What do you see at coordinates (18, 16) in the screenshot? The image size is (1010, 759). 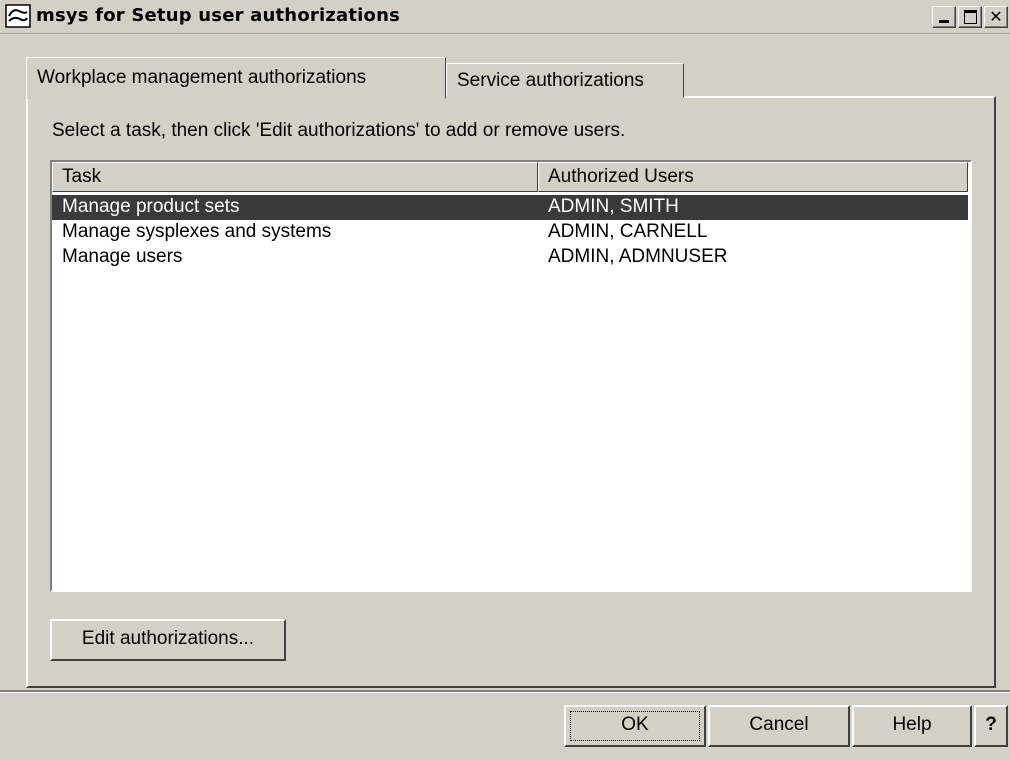 I see `msys-app-icon` at bounding box center [18, 16].